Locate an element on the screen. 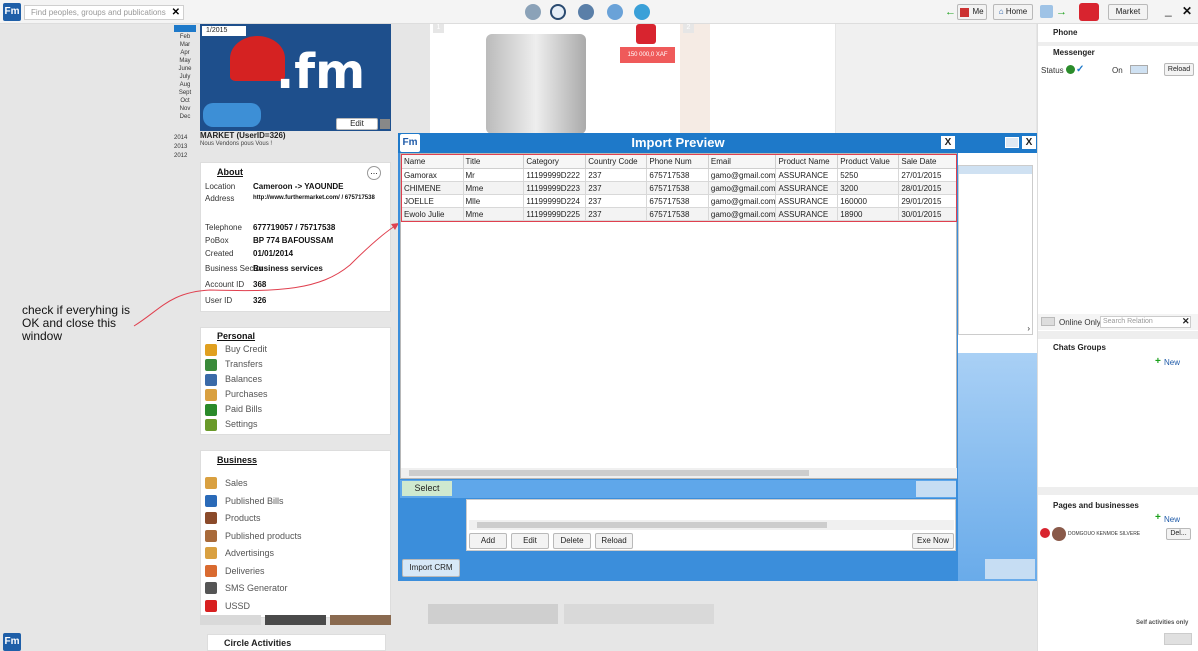 Image resolution: width=1198 pixels, height=651 pixels. modal-close-button: X is located at coordinates (948, 142).